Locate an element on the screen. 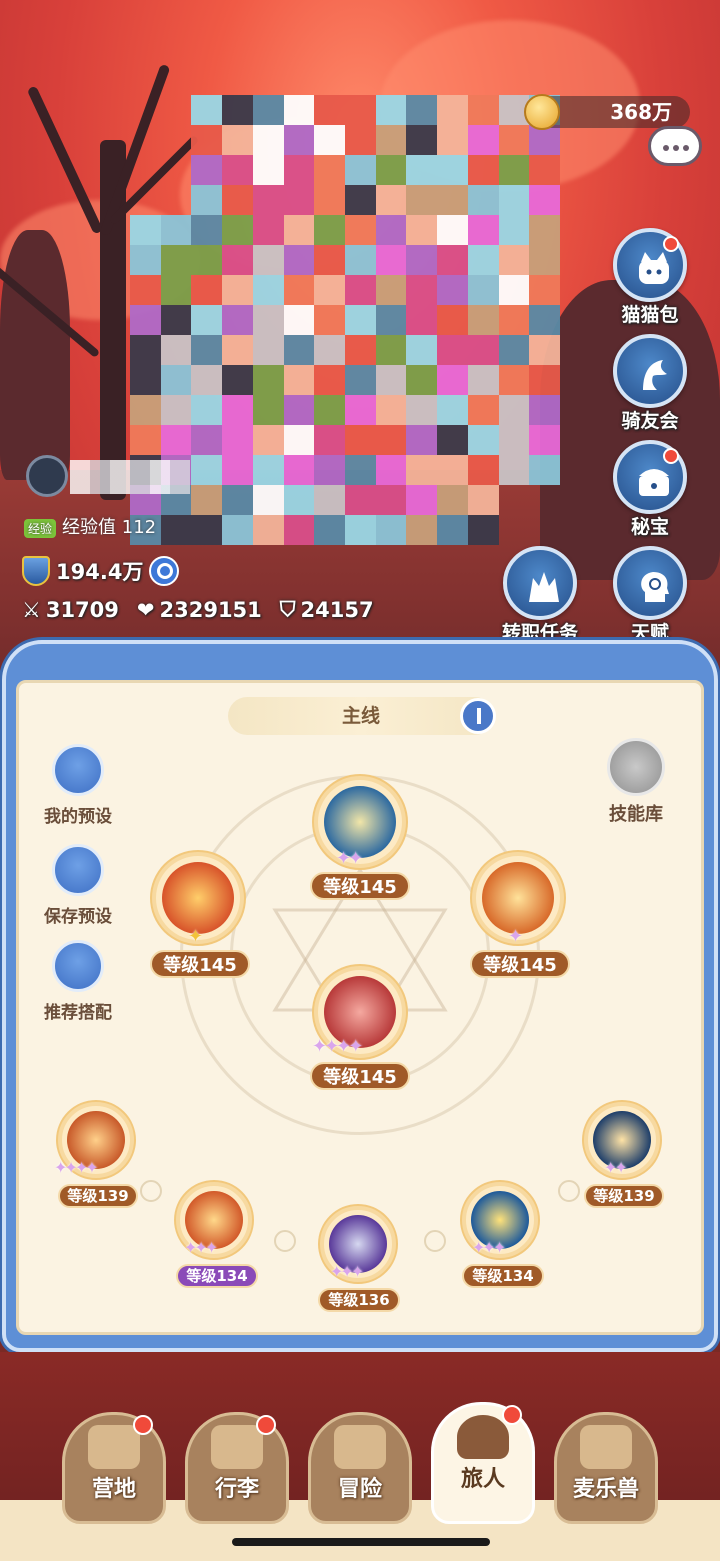  power-detail-search-icon is located at coordinates (164, 571).